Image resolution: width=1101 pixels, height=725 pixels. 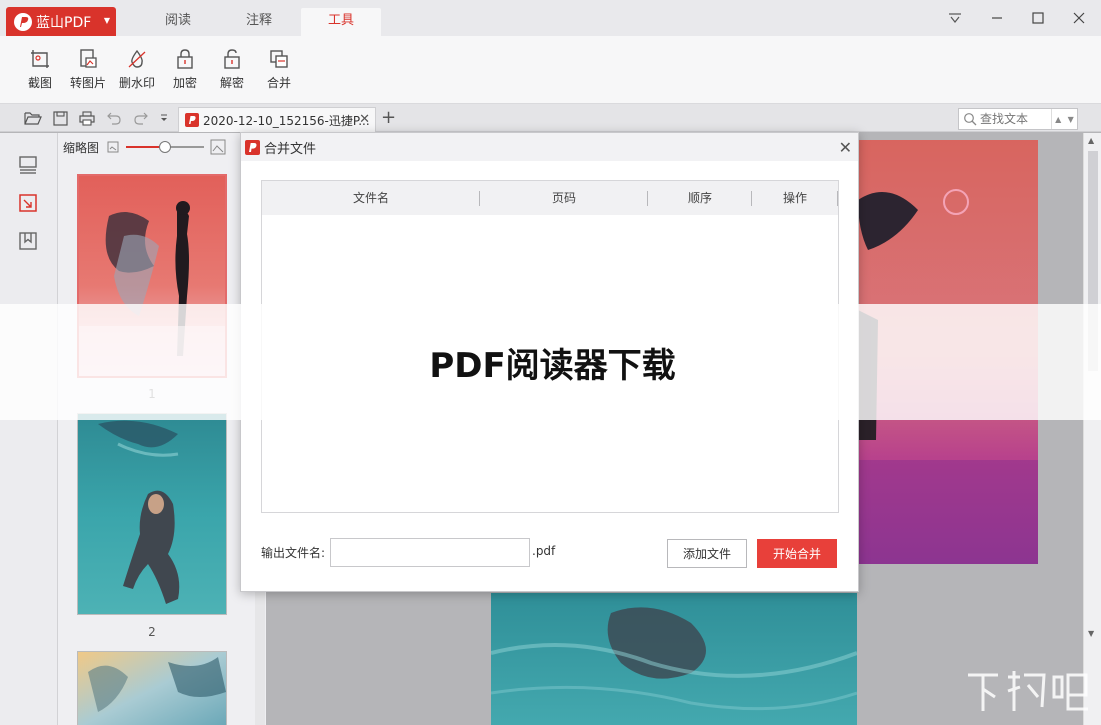 I want to click on zoom-in-icon, so click(x=218, y=147).